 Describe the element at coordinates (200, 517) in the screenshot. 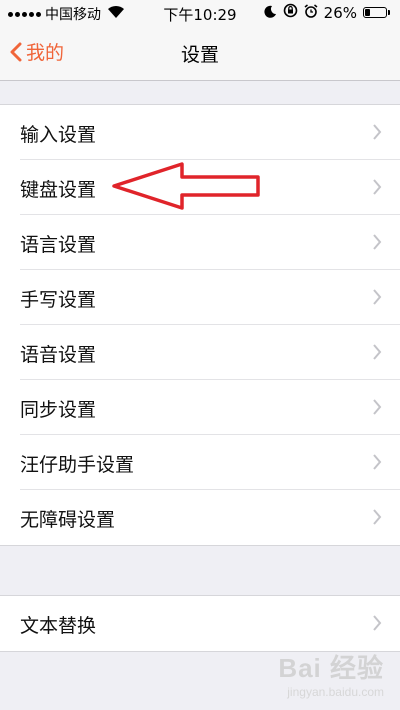

I see `settings-row-accessibility: 无障碍设置` at that location.